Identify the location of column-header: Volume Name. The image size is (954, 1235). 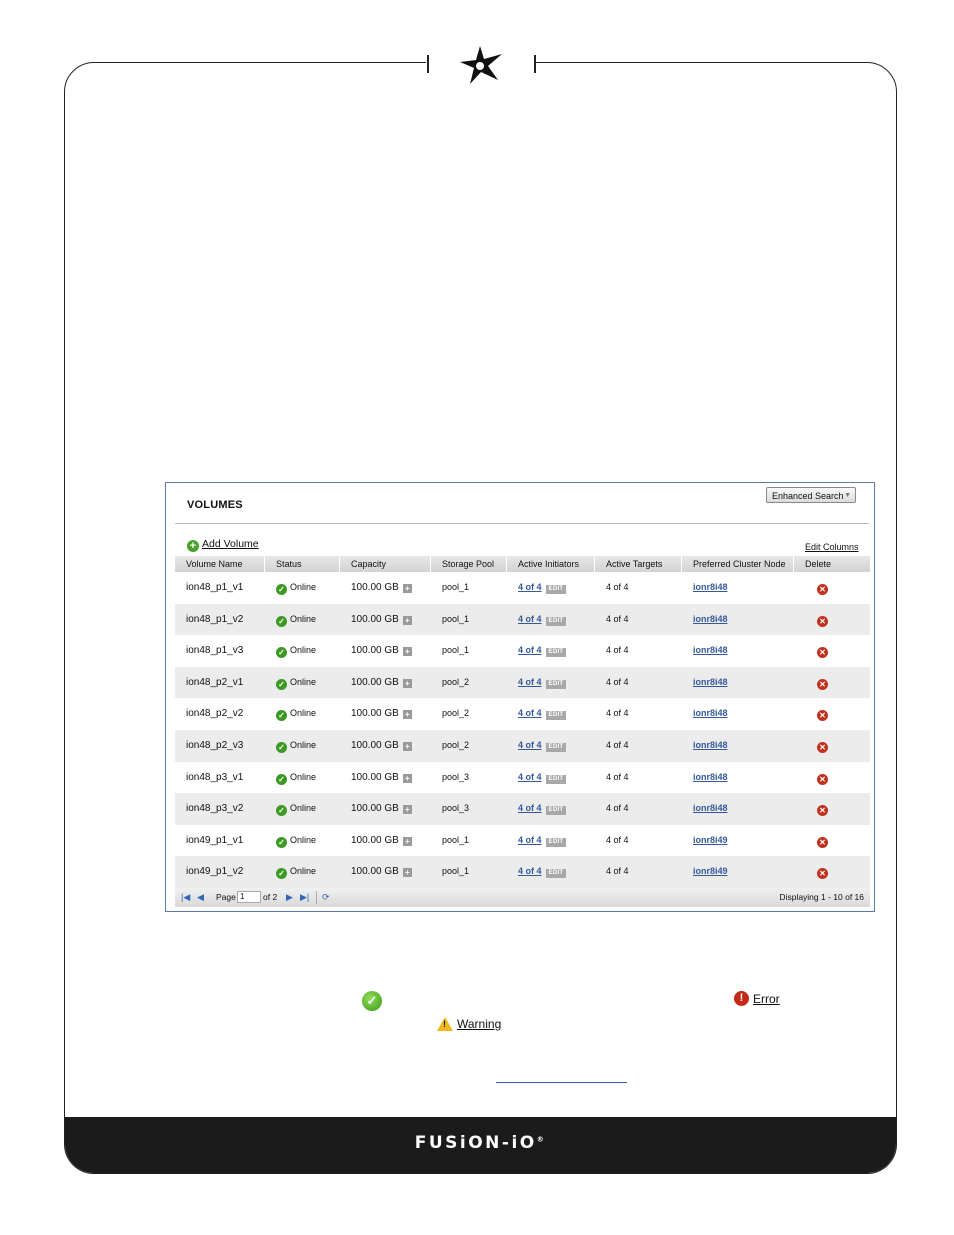
(220, 564).